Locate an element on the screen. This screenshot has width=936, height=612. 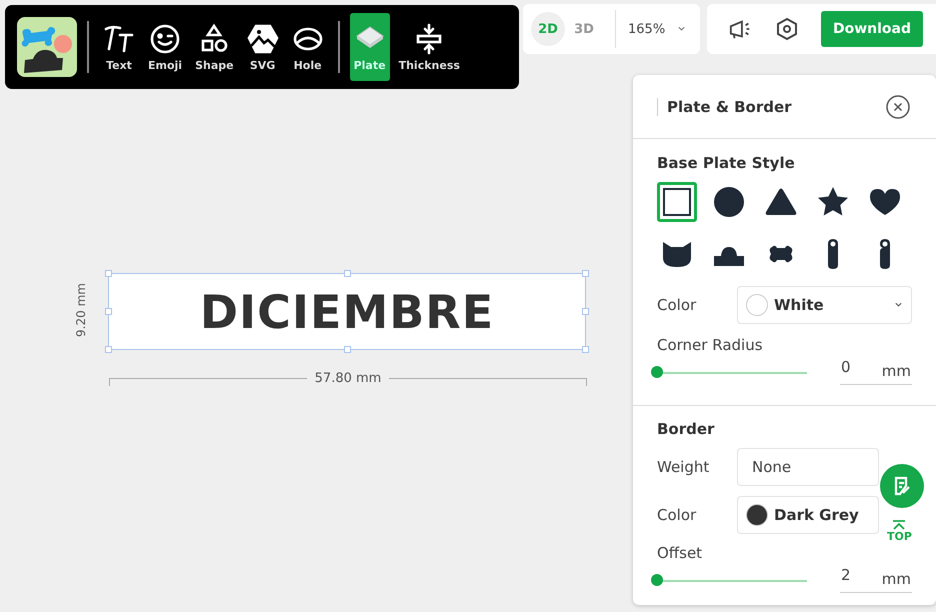
tool-button: Emoji is located at coordinates (165, 47).